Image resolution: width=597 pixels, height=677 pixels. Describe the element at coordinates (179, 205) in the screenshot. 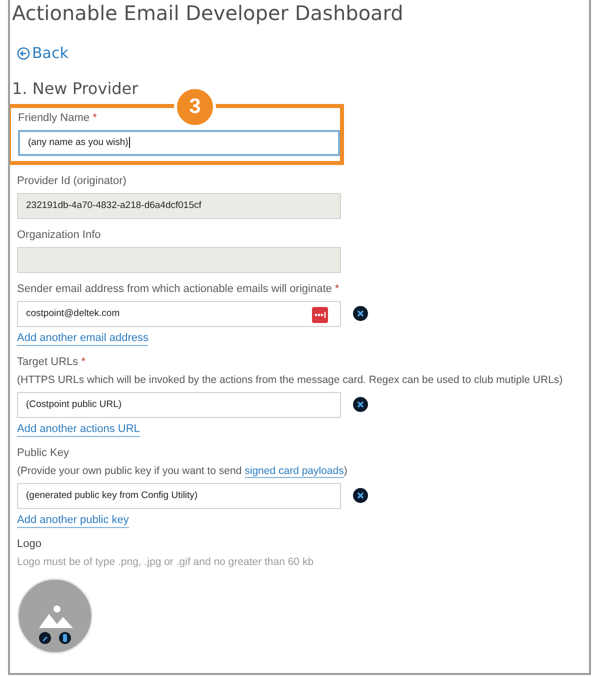

I see `text-field: 232191db-4a70-4832-a218-d6a4dcf015cf` at that location.